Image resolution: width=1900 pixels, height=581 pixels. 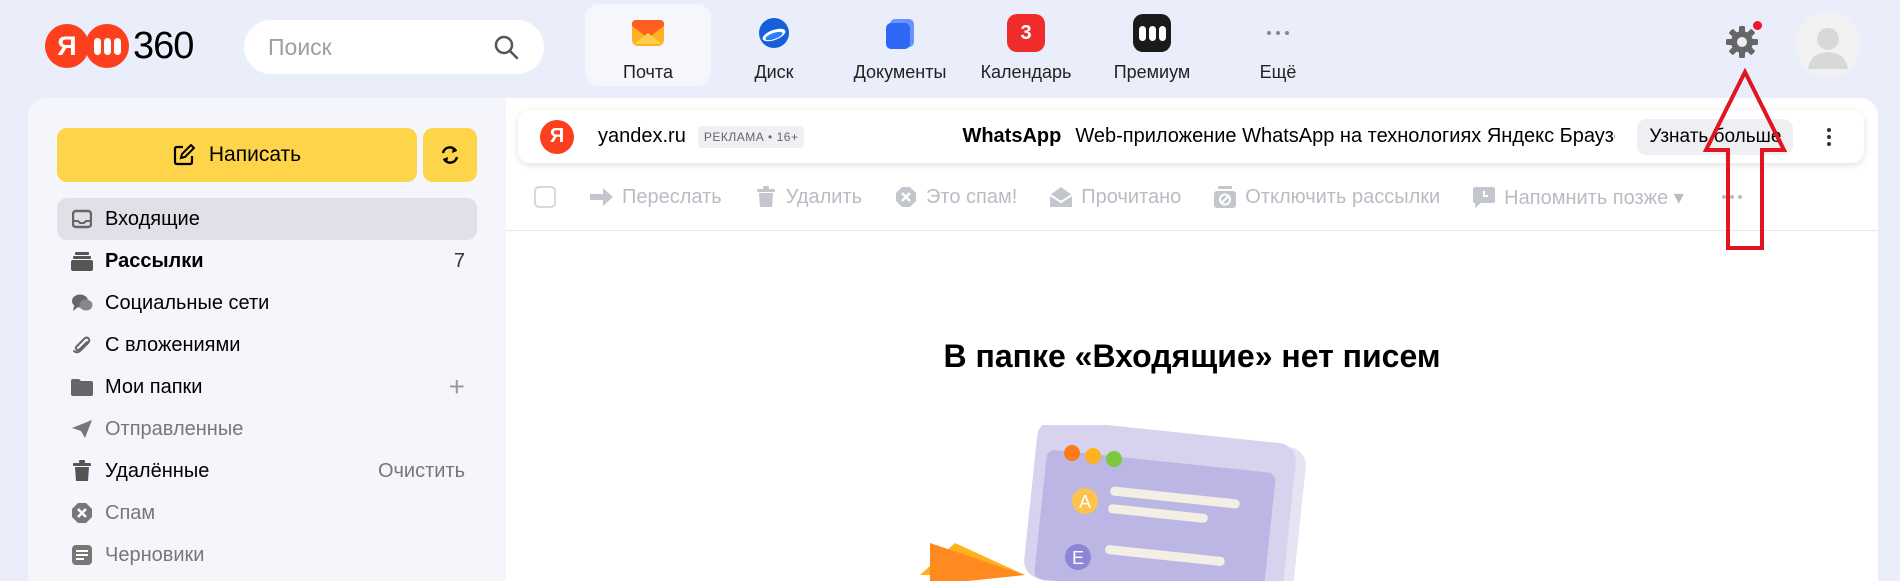 What do you see at coordinates (459, 260) in the screenshot?
I see `unread-count: 7` at bounding box center [459, 260].